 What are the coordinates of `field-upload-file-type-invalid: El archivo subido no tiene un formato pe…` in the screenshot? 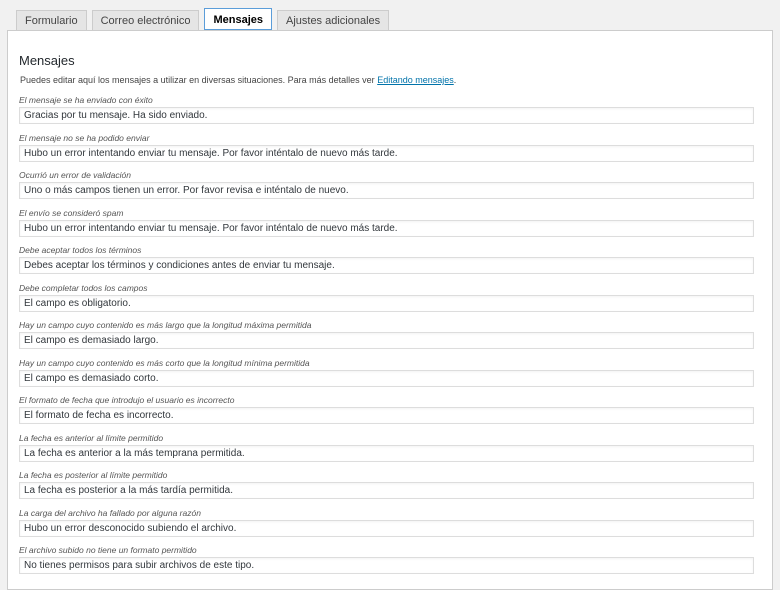 It's located at (387, 564).